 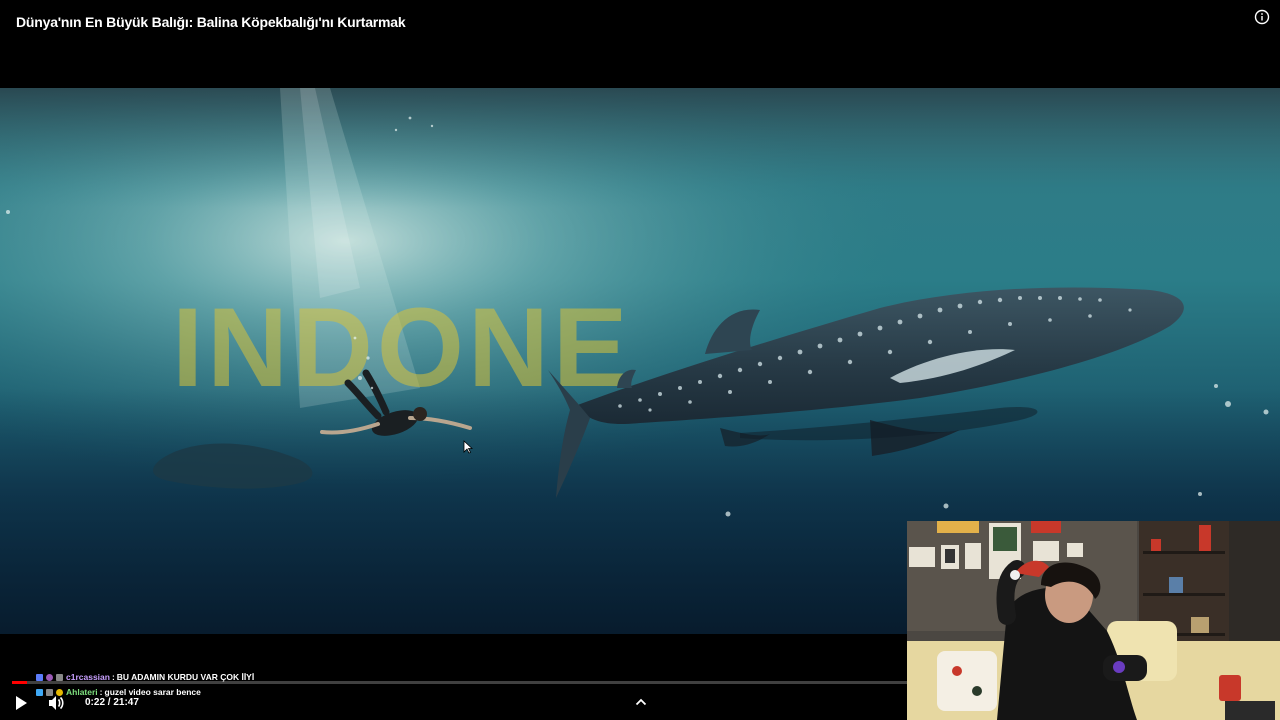 I want to click on chevron-up-icon, so click(x=641, y=702).